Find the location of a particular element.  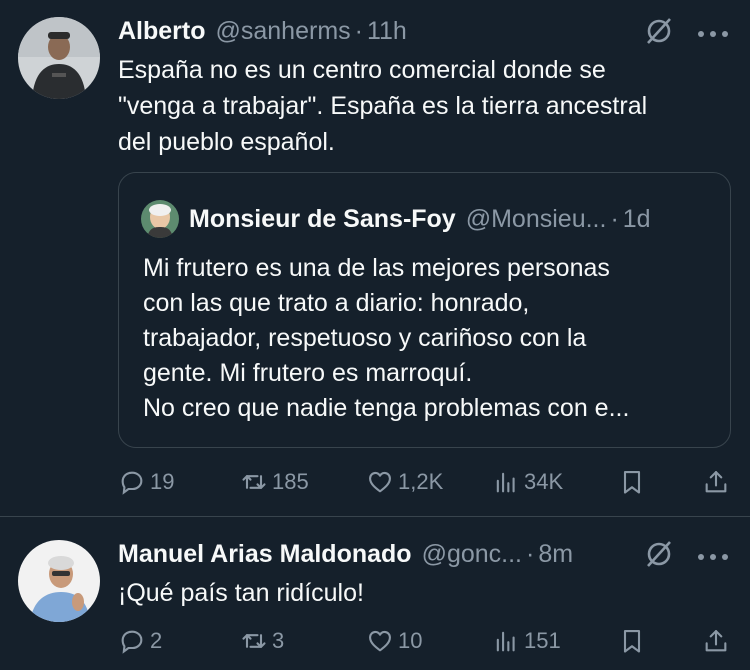

retweet-count: 185 is located at coordinates (290, 481).